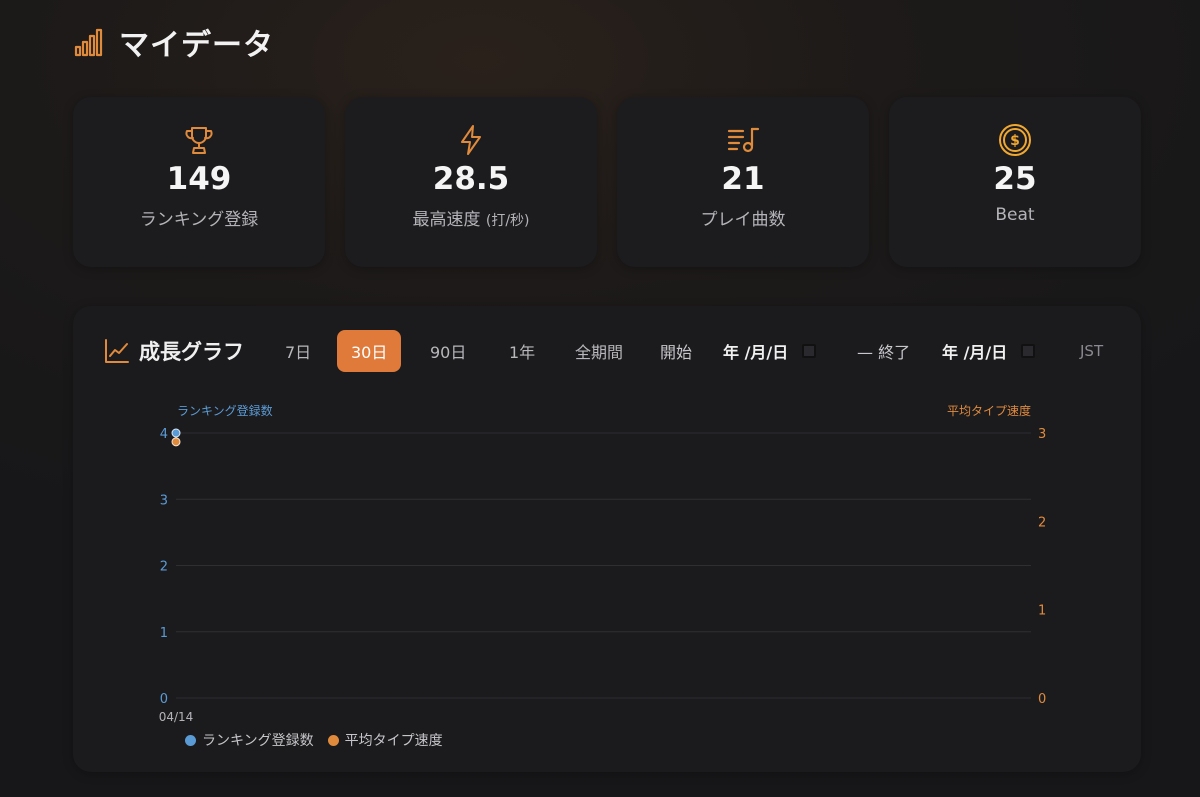 This screenshot has height=797, width=1200. I want to click on legend-label: ランキング登録数, so click(258, 741).